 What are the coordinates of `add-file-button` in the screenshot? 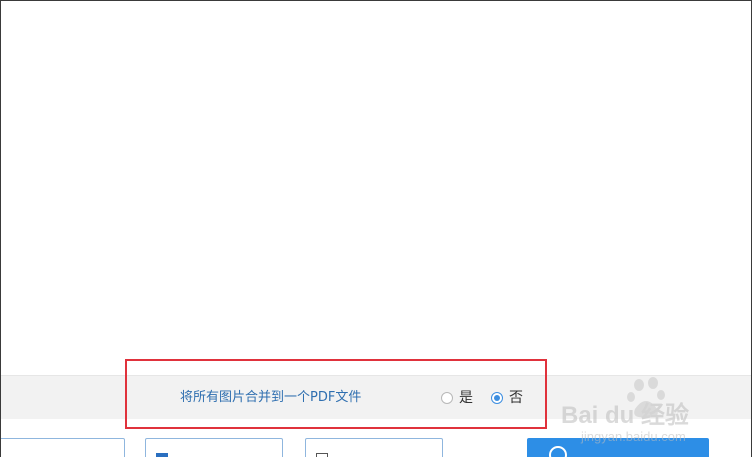 It's located at (63, 447).